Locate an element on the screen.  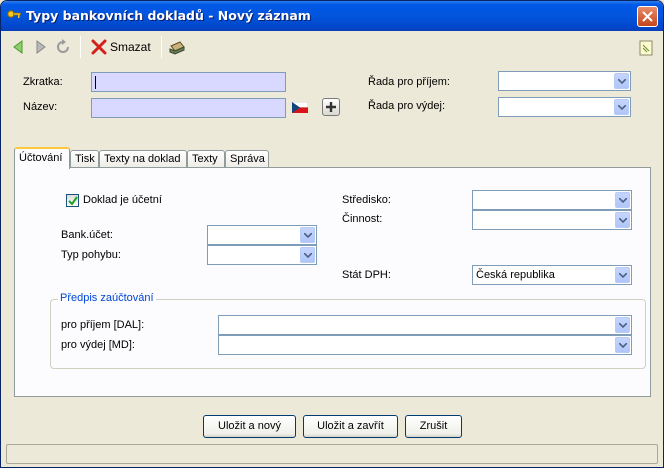
stredisko-label: Středisko: is located at coordinates (366, 200).